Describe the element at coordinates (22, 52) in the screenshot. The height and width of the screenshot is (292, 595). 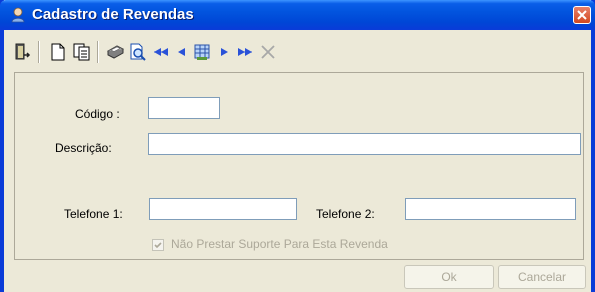
I see `exit-door-icon` at that location.